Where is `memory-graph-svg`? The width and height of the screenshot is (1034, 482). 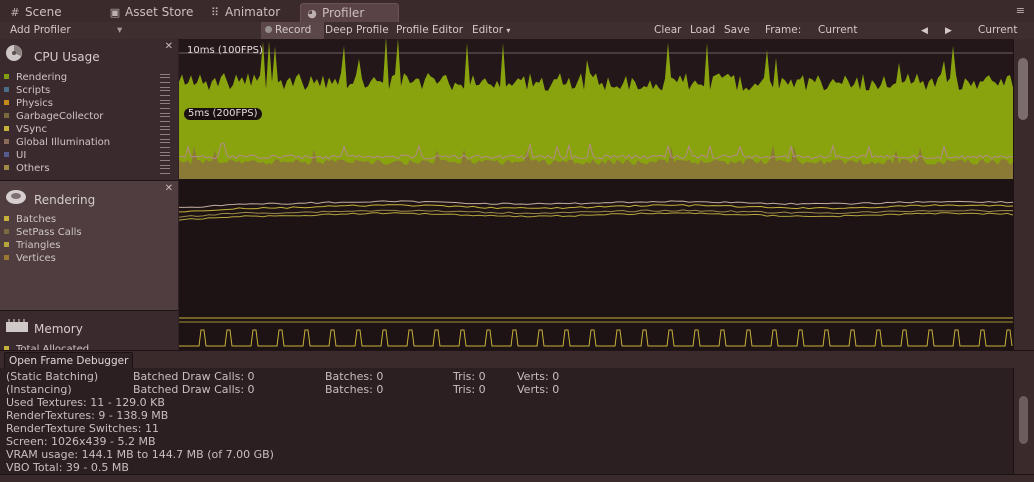
memory-graph-svg is located at coordinates (596, 332).